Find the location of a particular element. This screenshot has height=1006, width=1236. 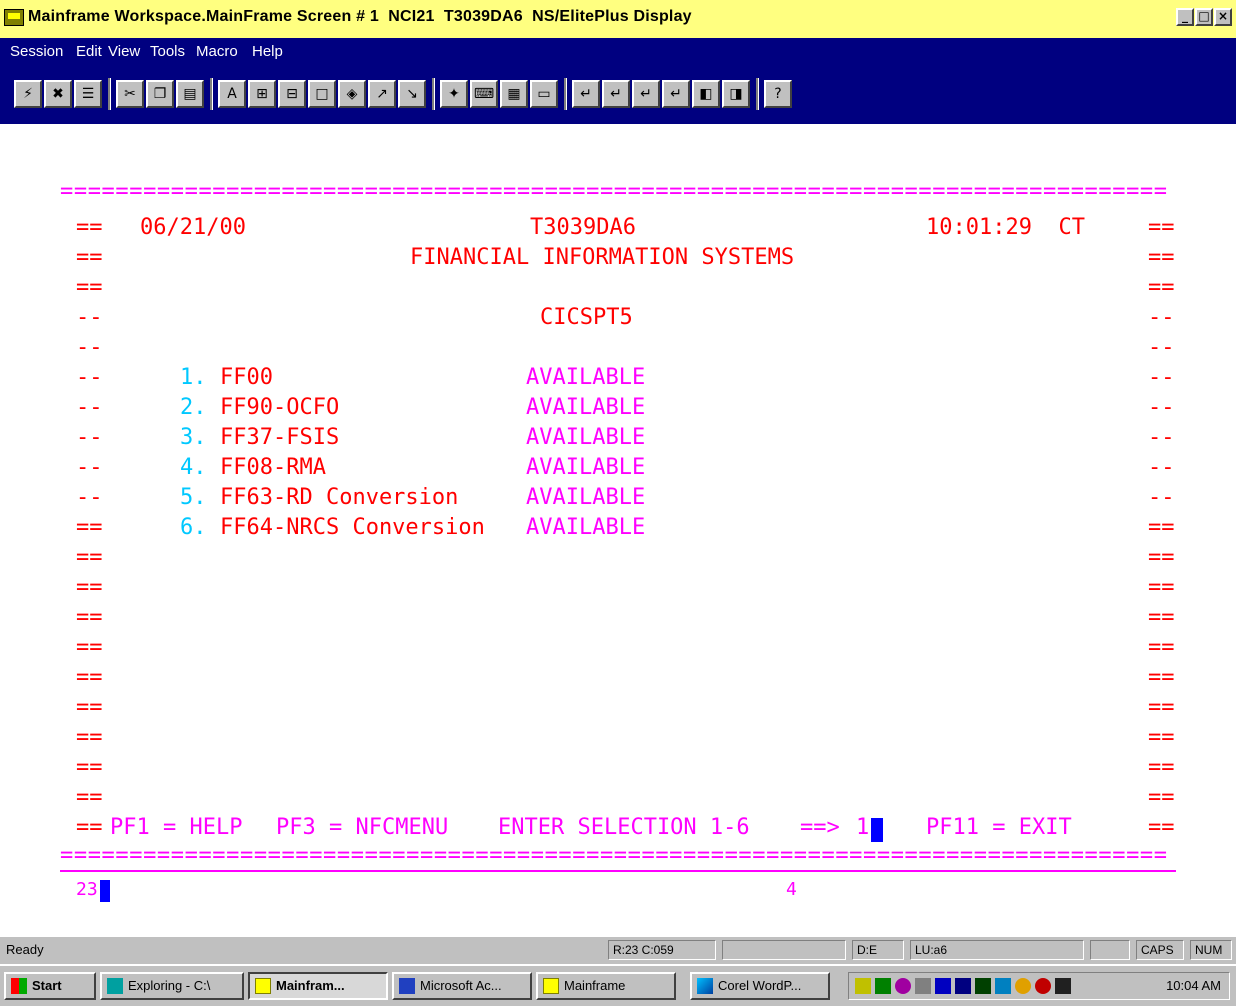

menu-view: View is located at coordinates (124, 51).